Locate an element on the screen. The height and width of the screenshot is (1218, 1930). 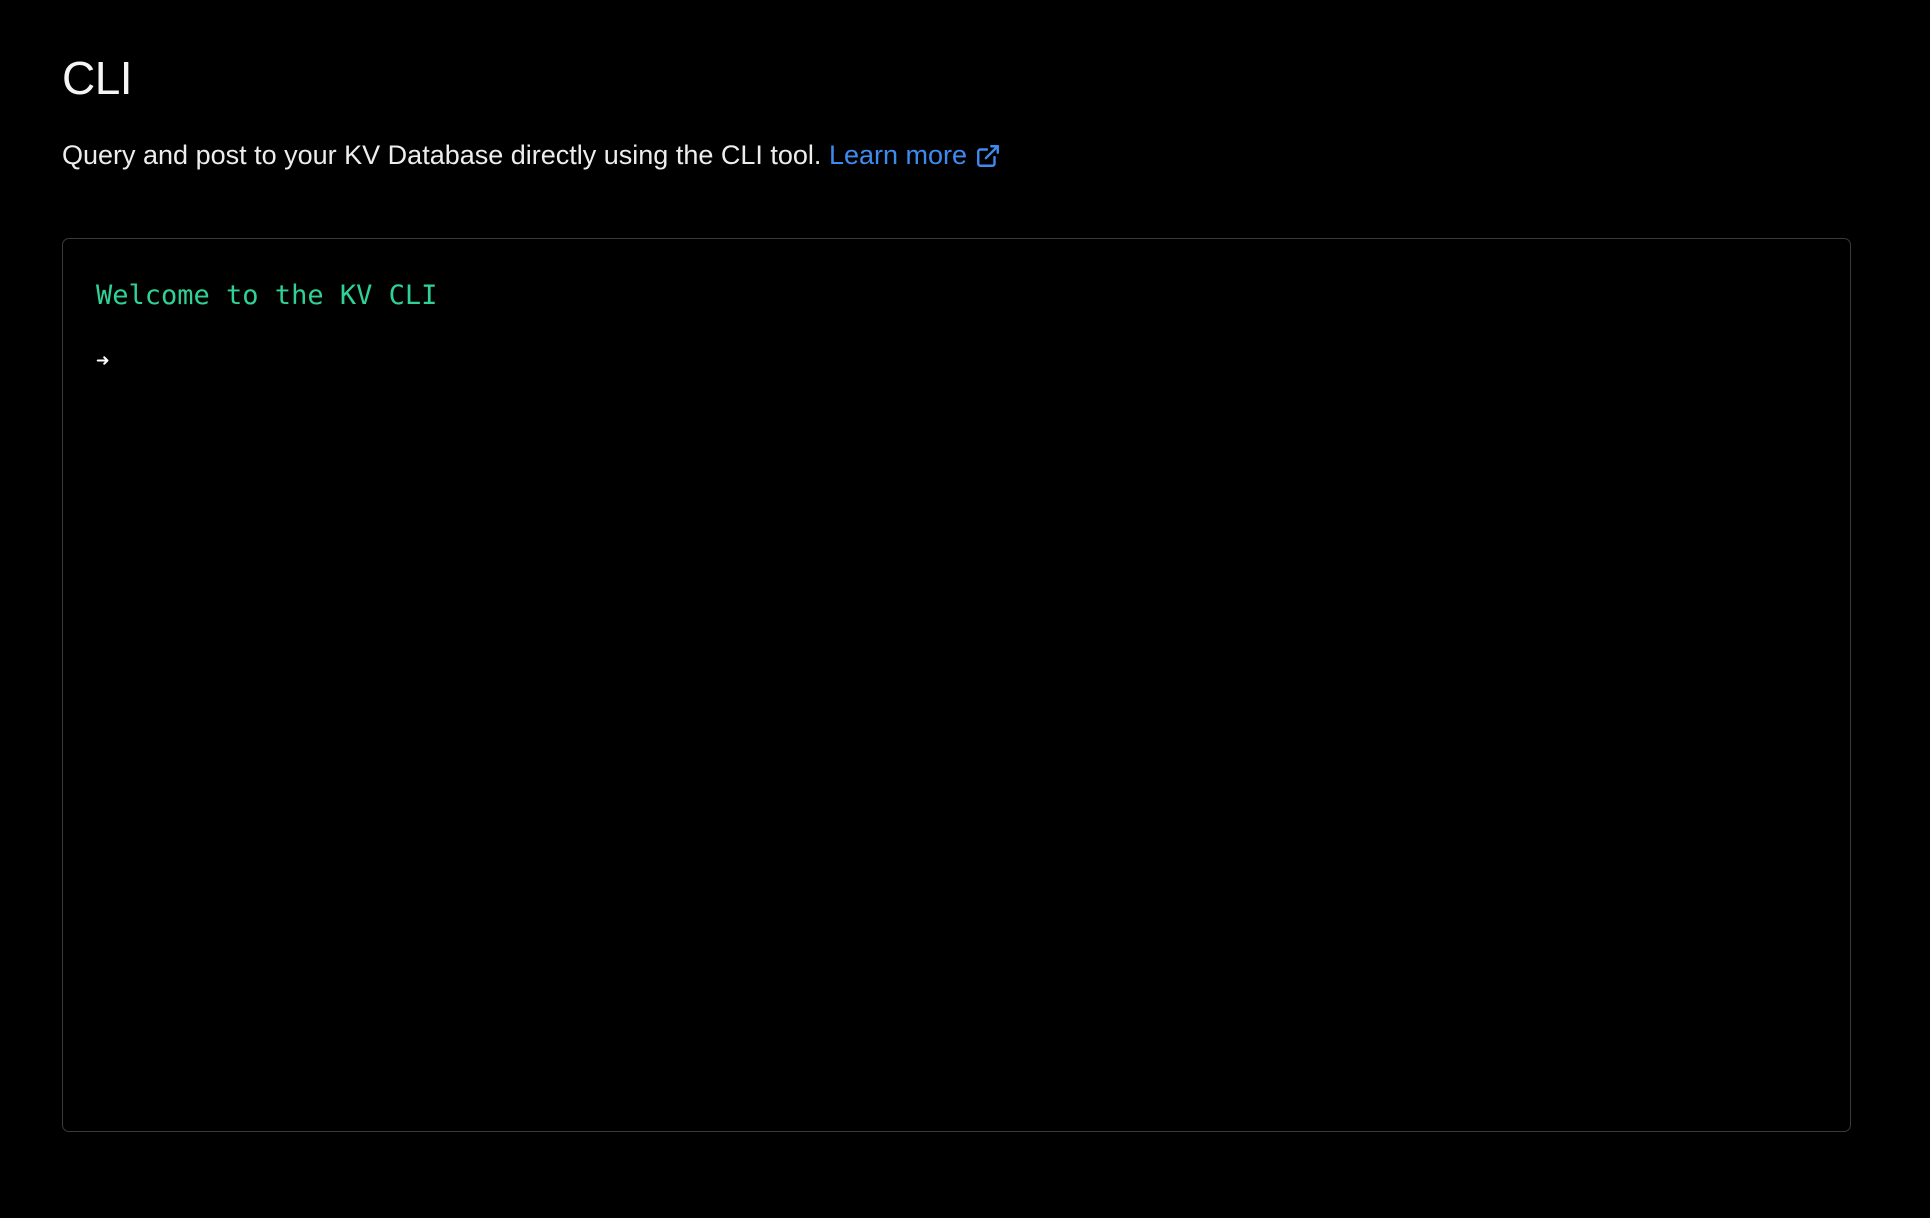
external-link-icon is located at coordinates (988, 156).